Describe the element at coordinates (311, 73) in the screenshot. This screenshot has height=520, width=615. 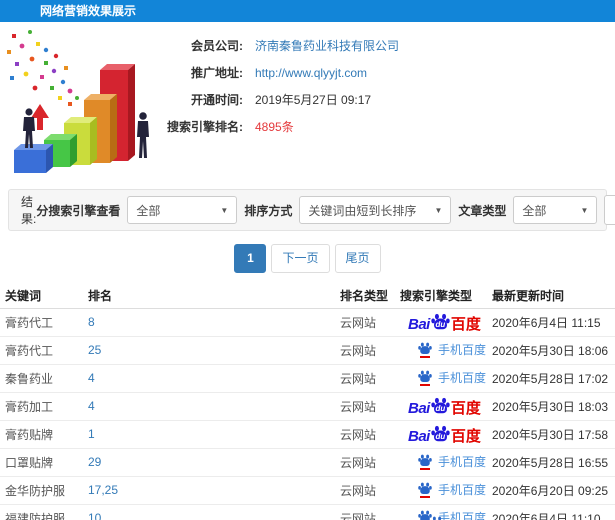
I see `promo-url-link: http://www.qlyyjt.com` at that location.